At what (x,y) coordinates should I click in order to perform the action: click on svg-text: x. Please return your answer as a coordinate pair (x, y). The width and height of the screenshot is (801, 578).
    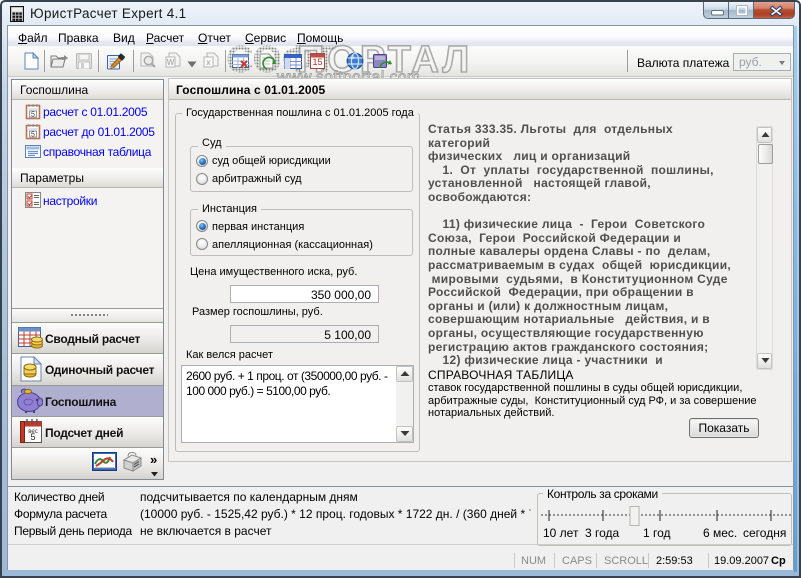
    Looking at the image, I should click on (208, 62).